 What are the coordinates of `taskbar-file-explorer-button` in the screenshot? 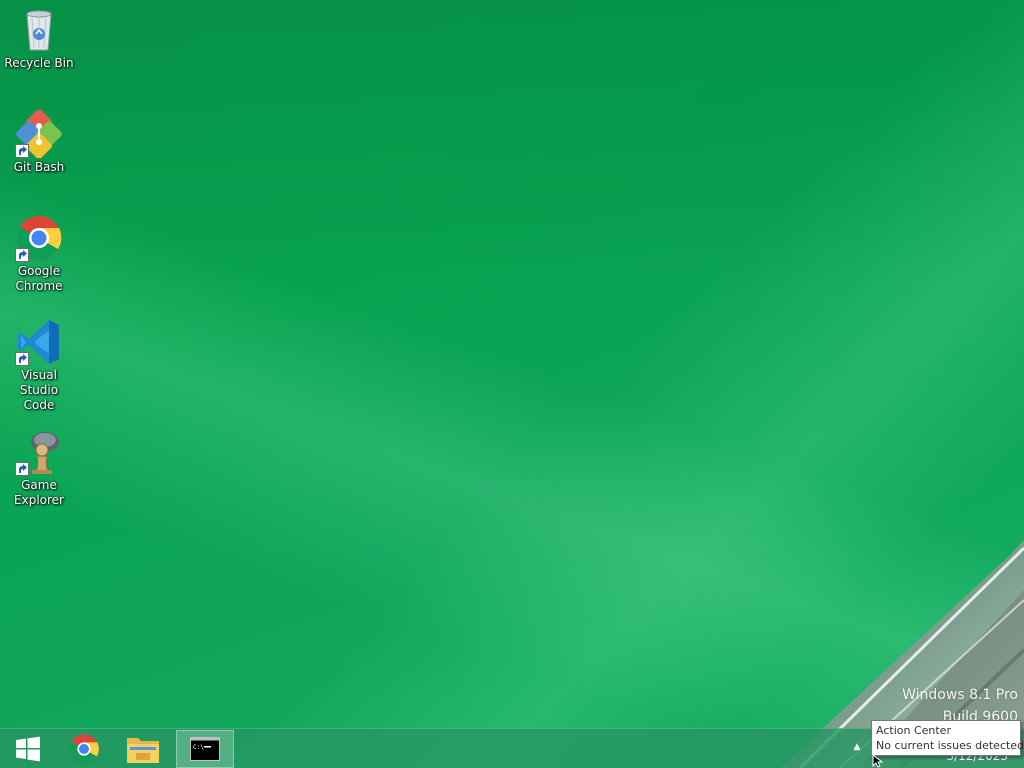 It's located at (143, 749).